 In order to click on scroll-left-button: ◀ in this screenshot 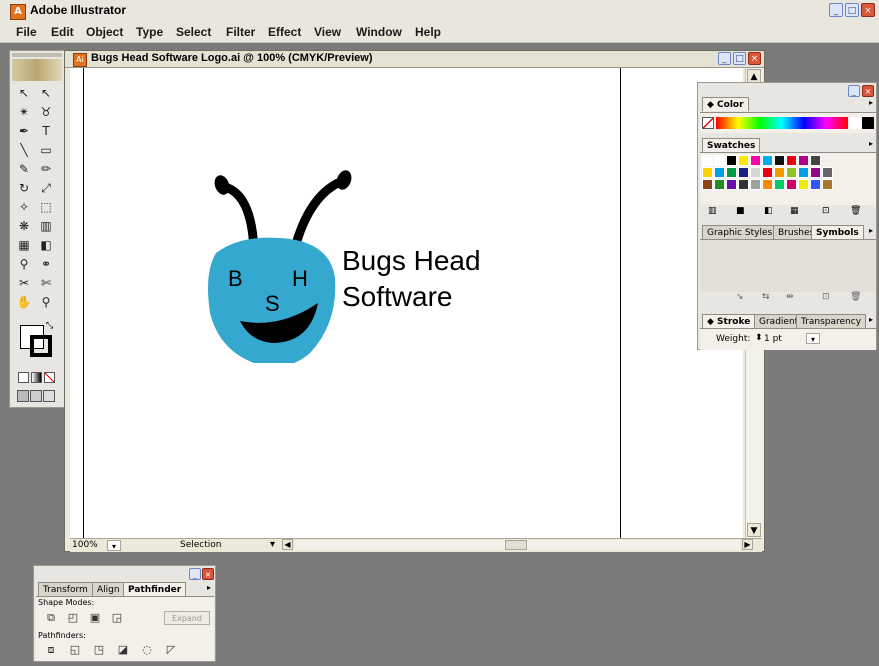, I will do `click(287, 544)`.